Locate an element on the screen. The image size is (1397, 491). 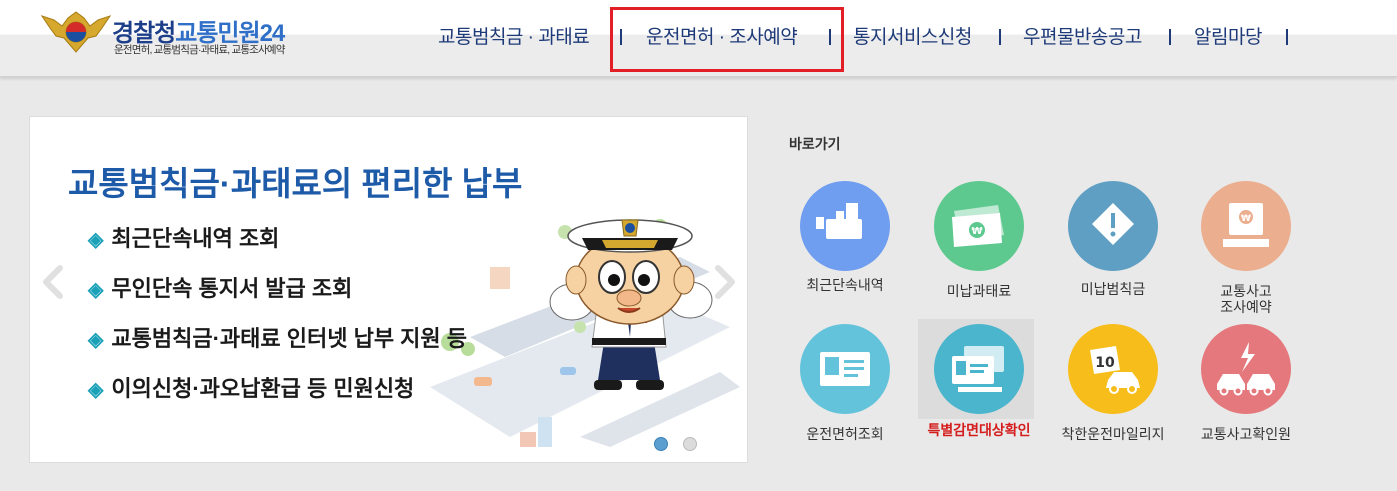
quick-link-special-reduction: 특별감면대상확인 is located at coordinates (978, 391).